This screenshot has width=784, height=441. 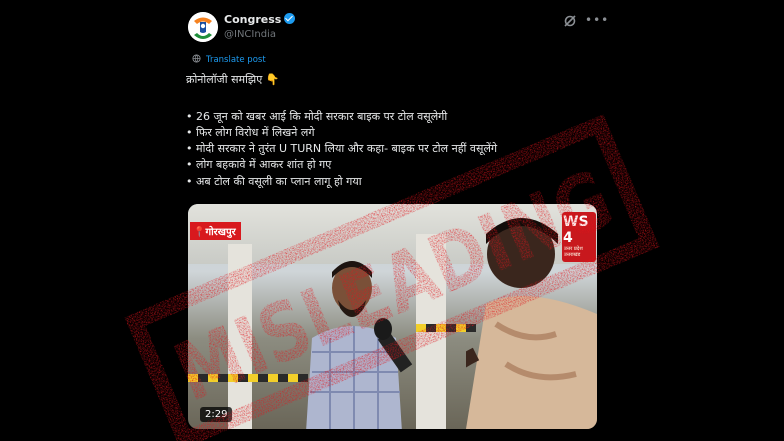 I want to click on congress-logo-avatar, so click(x=203, y=27).